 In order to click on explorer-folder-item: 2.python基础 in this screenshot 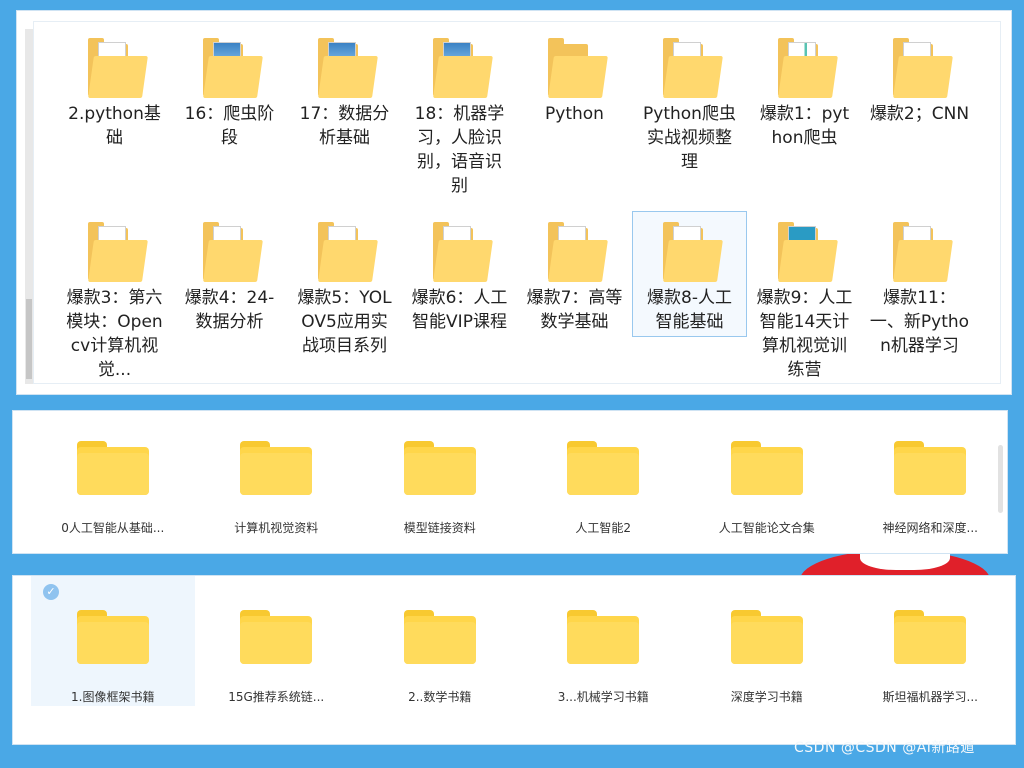, I will do `click(114, 116)`.